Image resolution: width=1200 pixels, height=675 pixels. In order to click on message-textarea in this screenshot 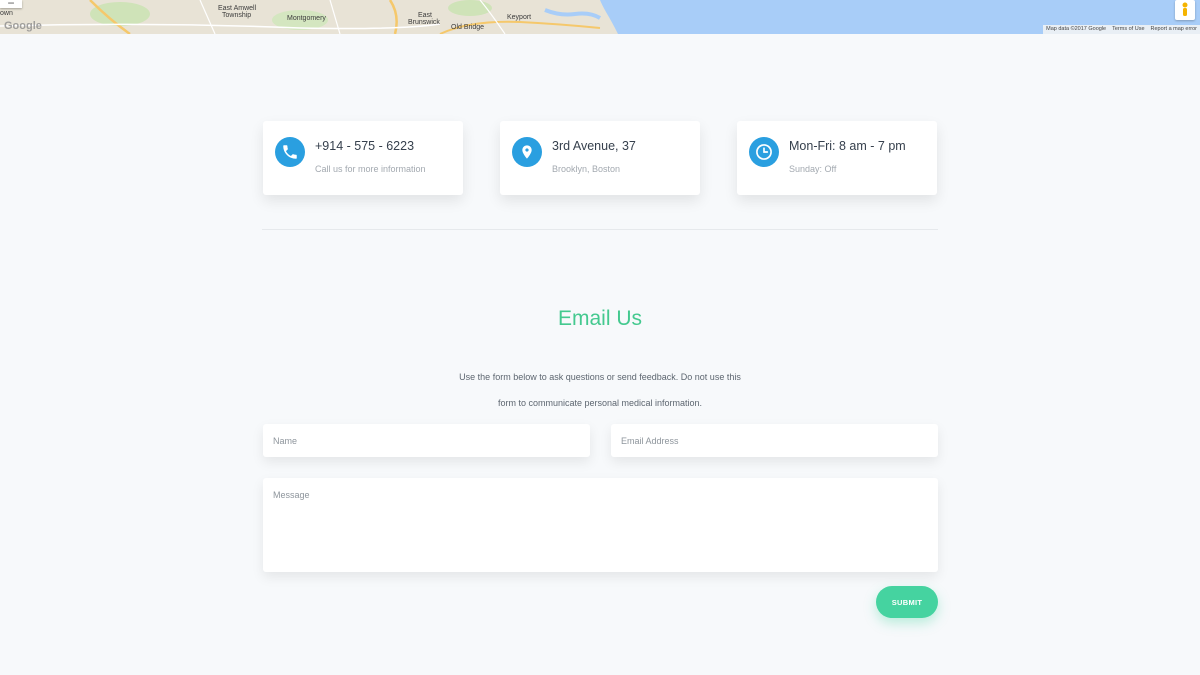, I will do `click(600, 525)`.